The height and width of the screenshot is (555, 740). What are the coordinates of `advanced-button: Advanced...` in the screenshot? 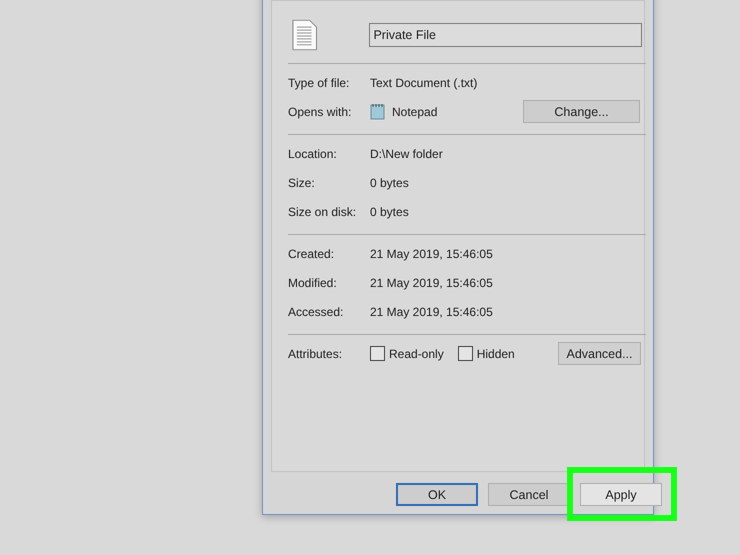 It's located at (599, 353).